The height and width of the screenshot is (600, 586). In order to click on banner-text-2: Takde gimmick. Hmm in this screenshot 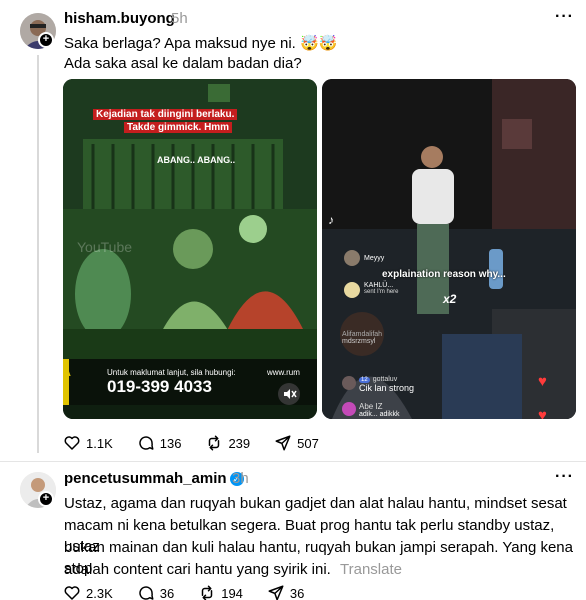, I will do `click(178, 127)`.